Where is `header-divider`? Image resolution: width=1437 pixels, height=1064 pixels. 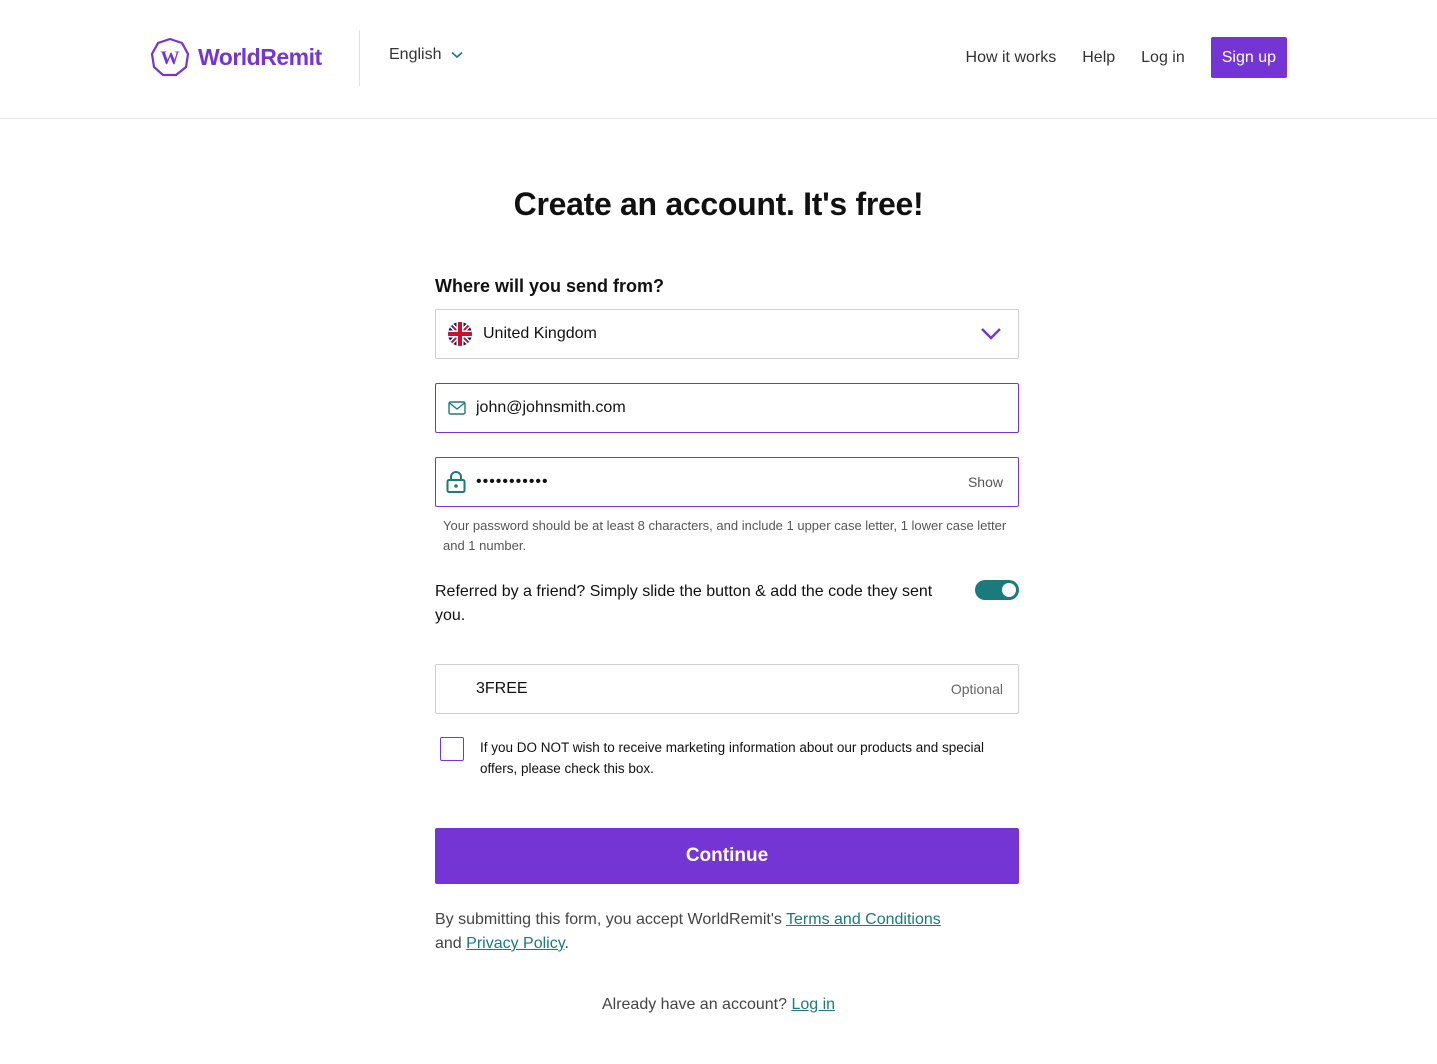 header-divider is located at coordinates (359, 58).